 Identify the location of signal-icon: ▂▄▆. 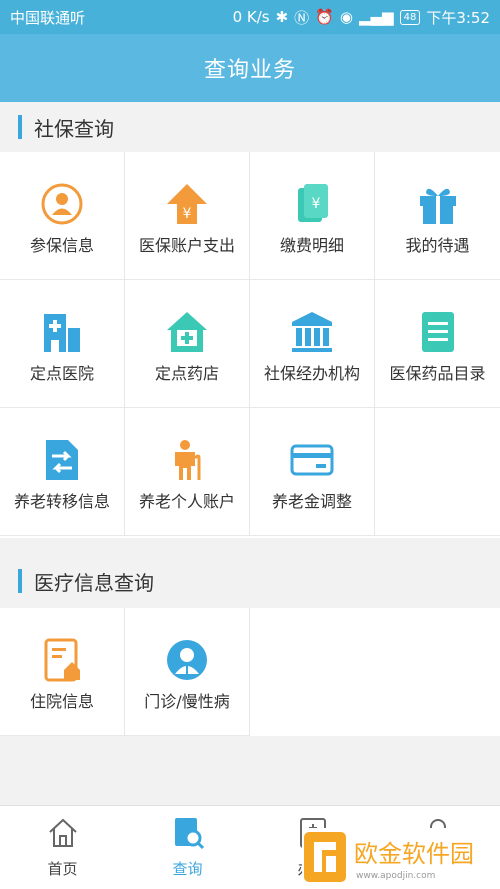
(376, 17).